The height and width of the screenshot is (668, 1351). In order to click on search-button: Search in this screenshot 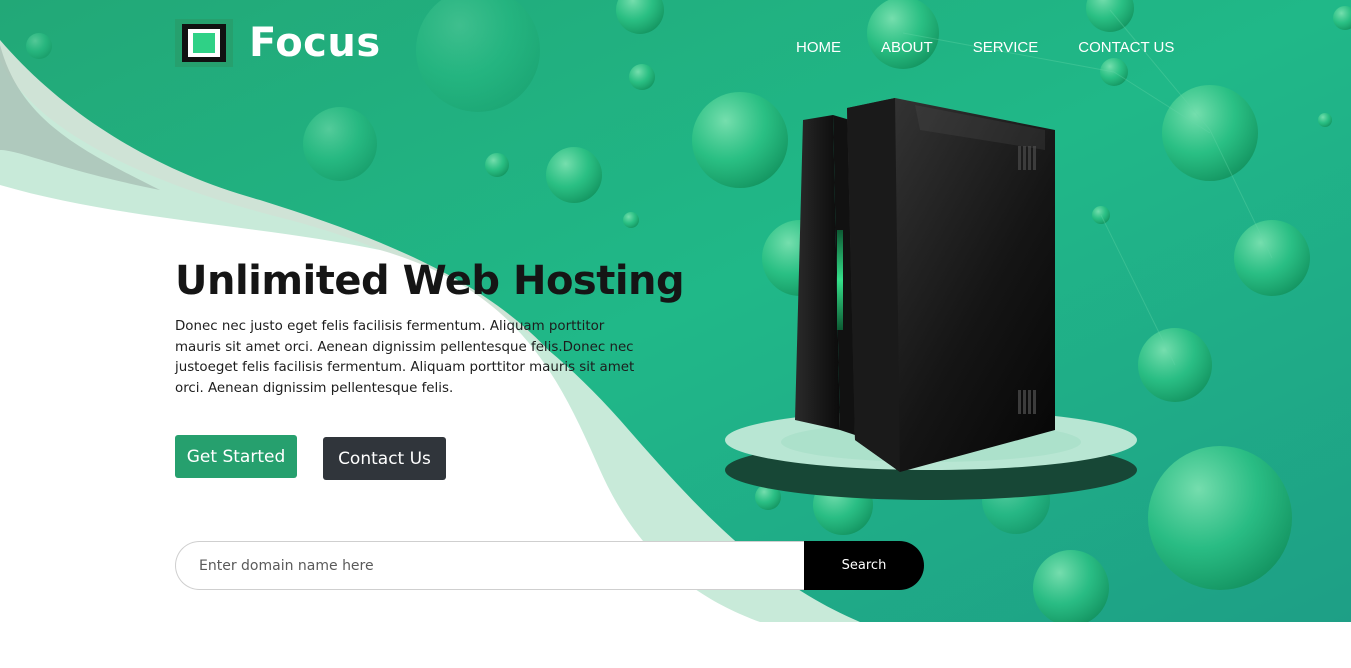, I will do `click(864, 565)`.